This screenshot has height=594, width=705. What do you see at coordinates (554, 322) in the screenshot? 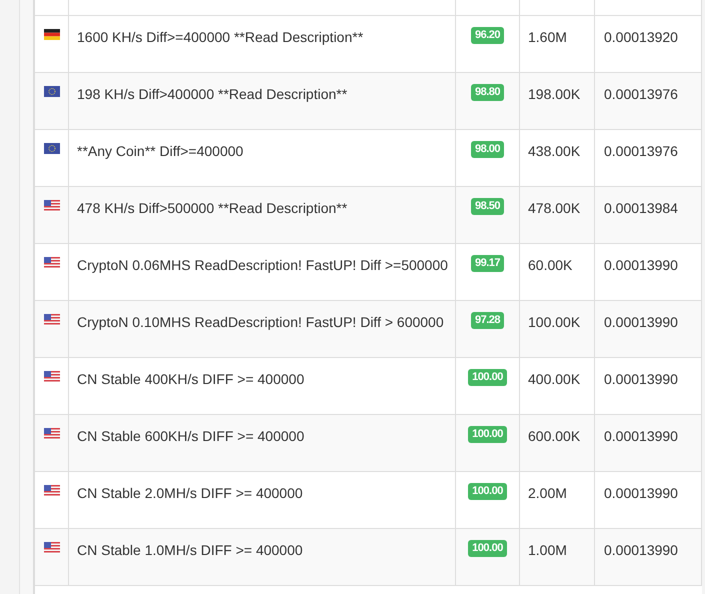
I see `hashrate-cell: 100.00K` at bounding box center [554, 322].